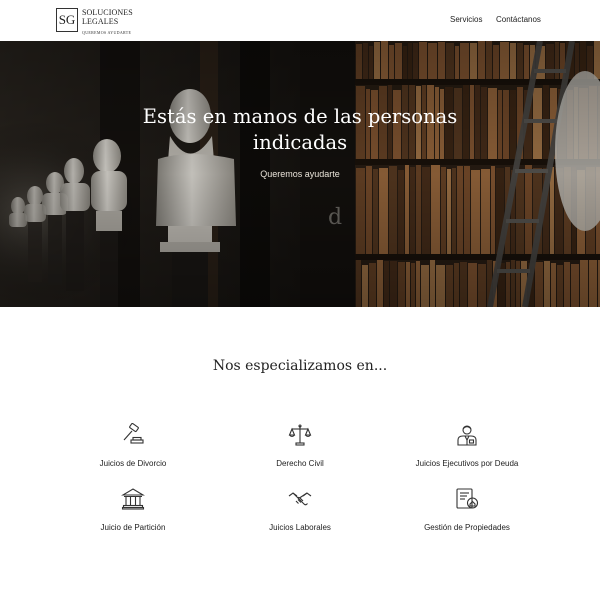 The image size is (600, 600). I want to click on logo: SG SOLUCIONES LEGALES QUEREMOS AYUDARTE, so click(94, 22).